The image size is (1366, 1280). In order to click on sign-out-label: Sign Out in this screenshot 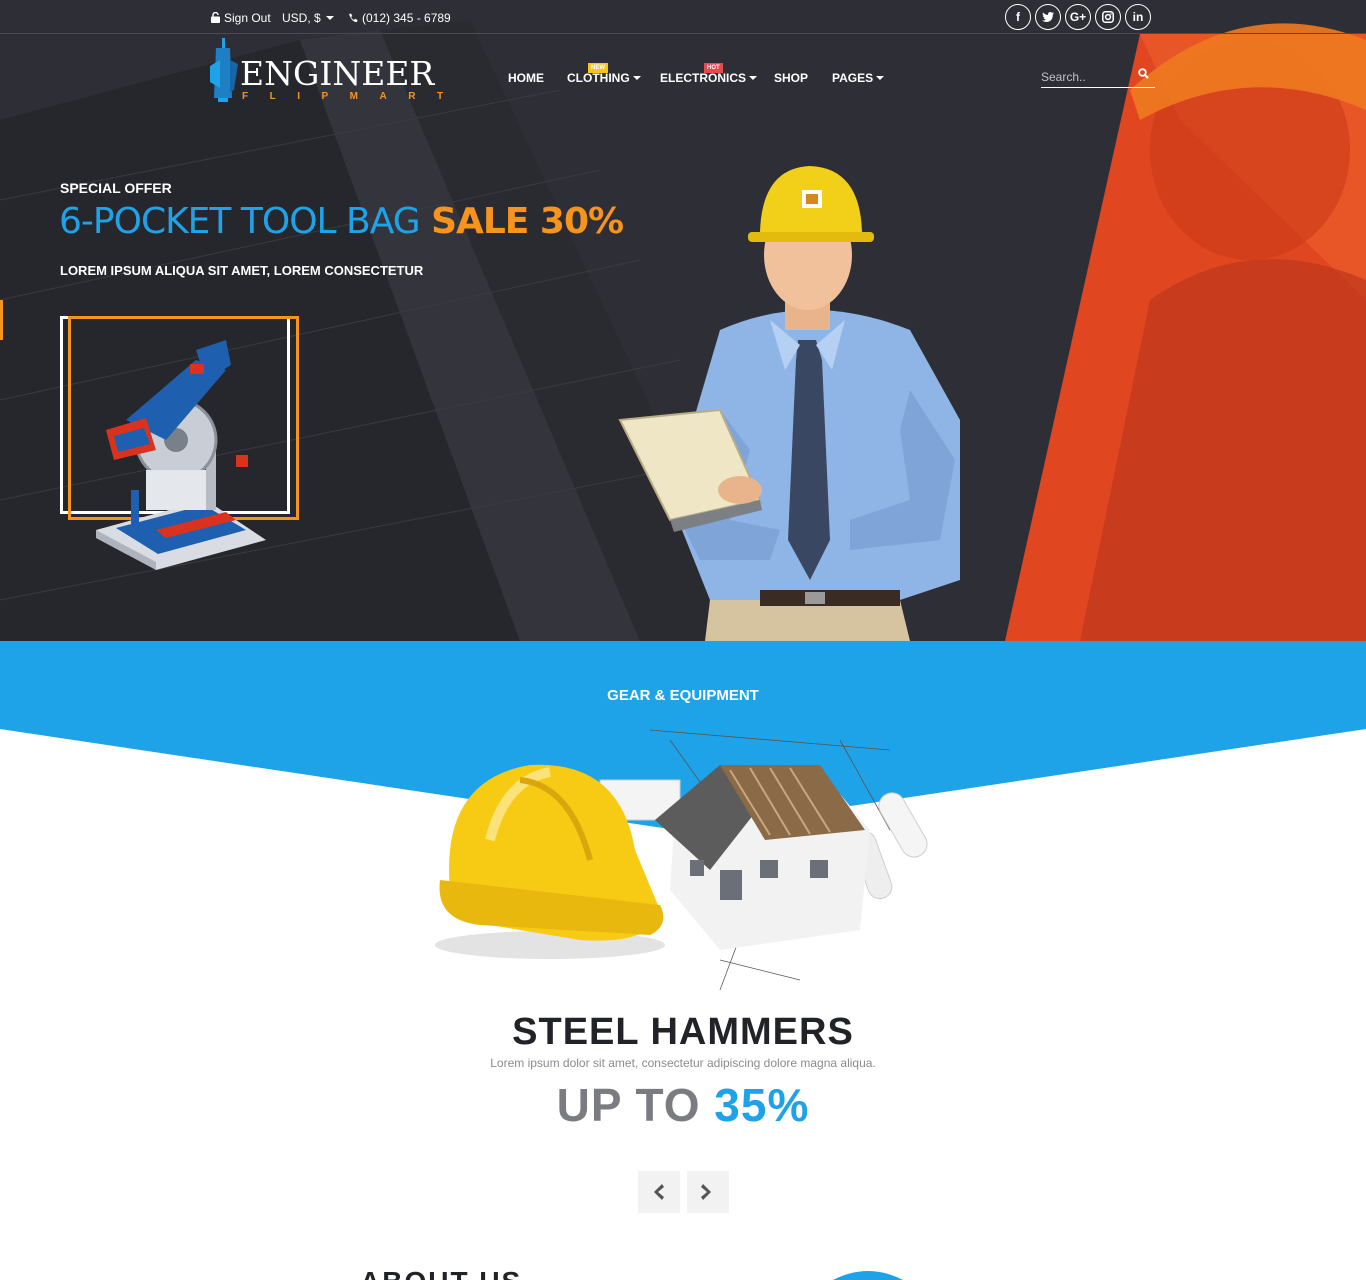, I will do `click(247, 18)`.